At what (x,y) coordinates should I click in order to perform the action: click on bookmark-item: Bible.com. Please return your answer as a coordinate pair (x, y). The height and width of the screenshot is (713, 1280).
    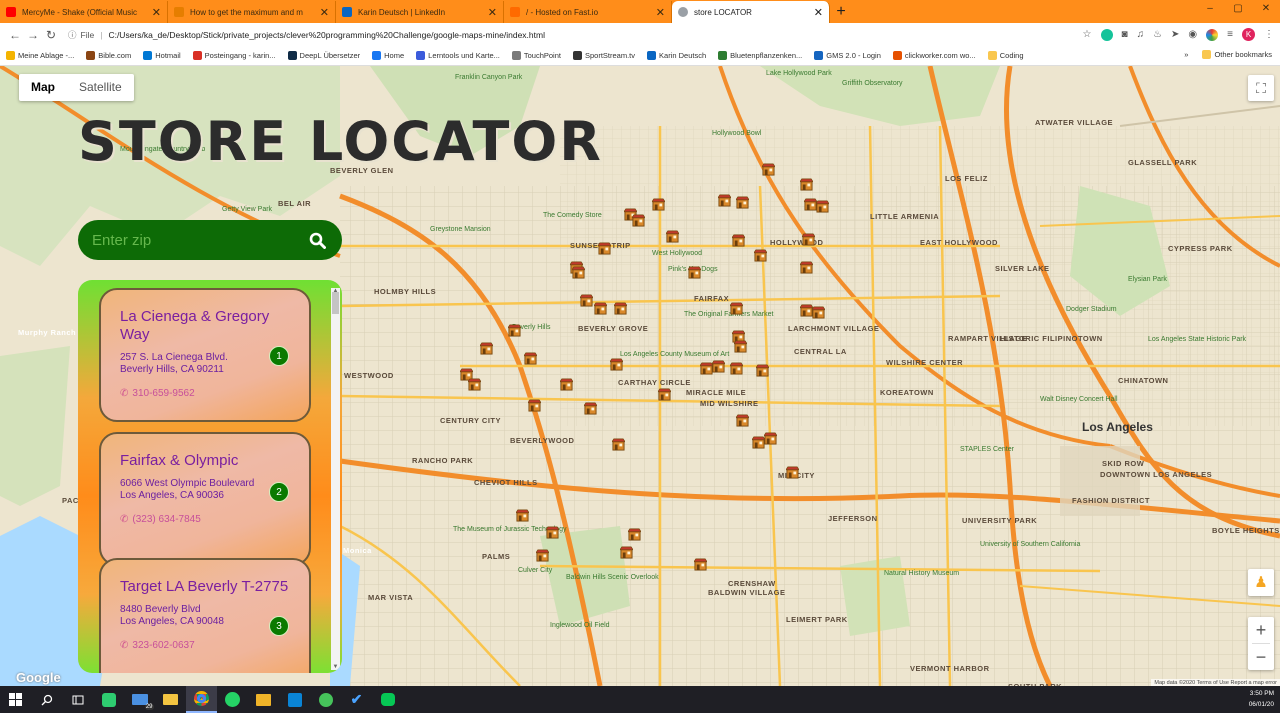
    Looking at the image, I should click on (108, 55).